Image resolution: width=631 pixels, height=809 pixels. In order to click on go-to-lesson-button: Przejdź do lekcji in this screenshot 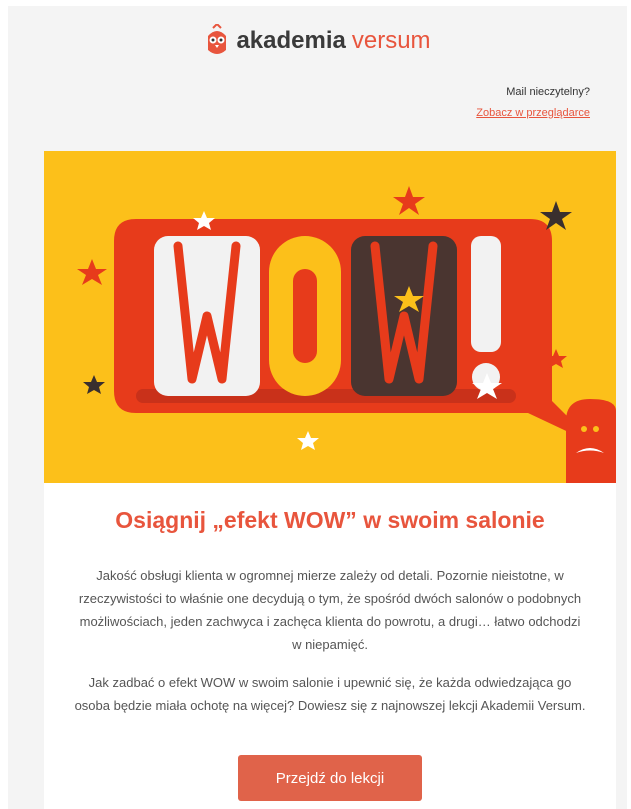, I will do `click(330, 778)`.